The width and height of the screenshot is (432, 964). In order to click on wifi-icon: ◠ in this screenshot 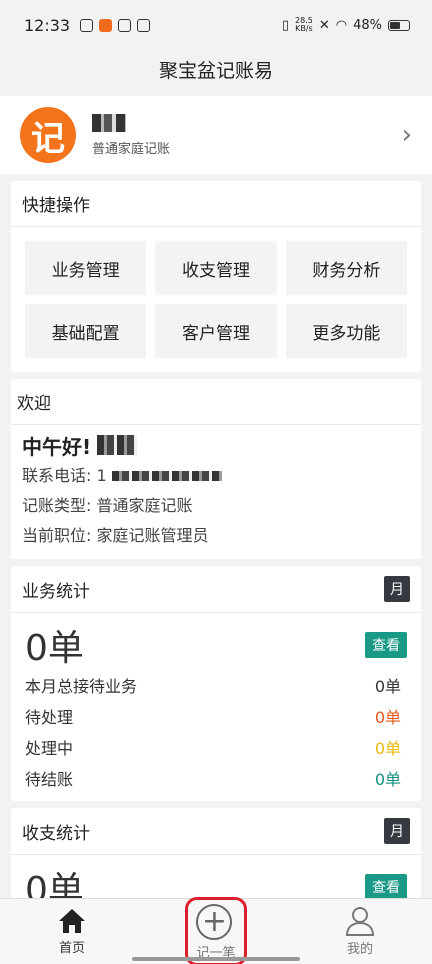, I will do `click(341, 25)`.